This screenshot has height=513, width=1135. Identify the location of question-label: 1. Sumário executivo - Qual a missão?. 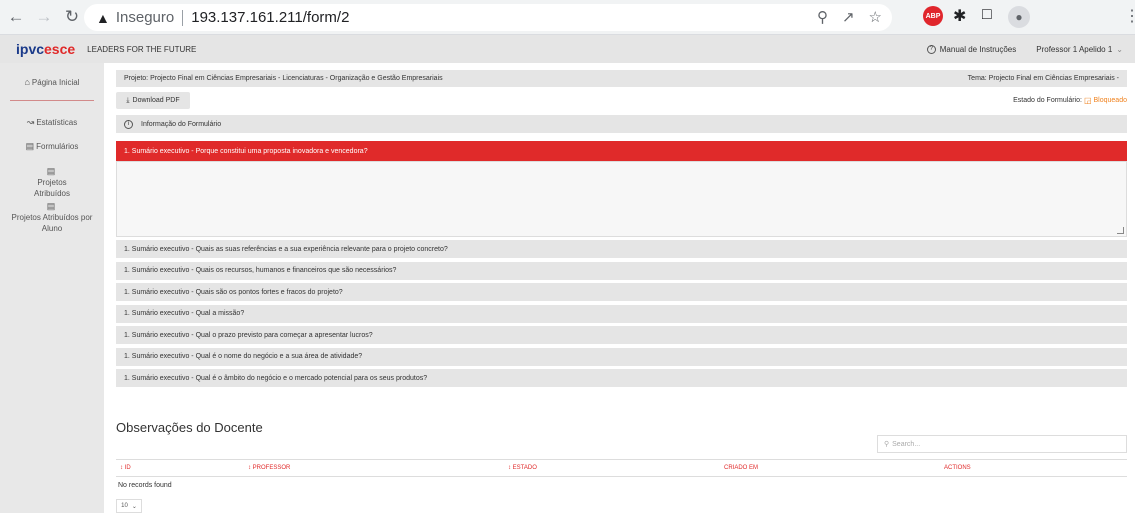
(184, 313).